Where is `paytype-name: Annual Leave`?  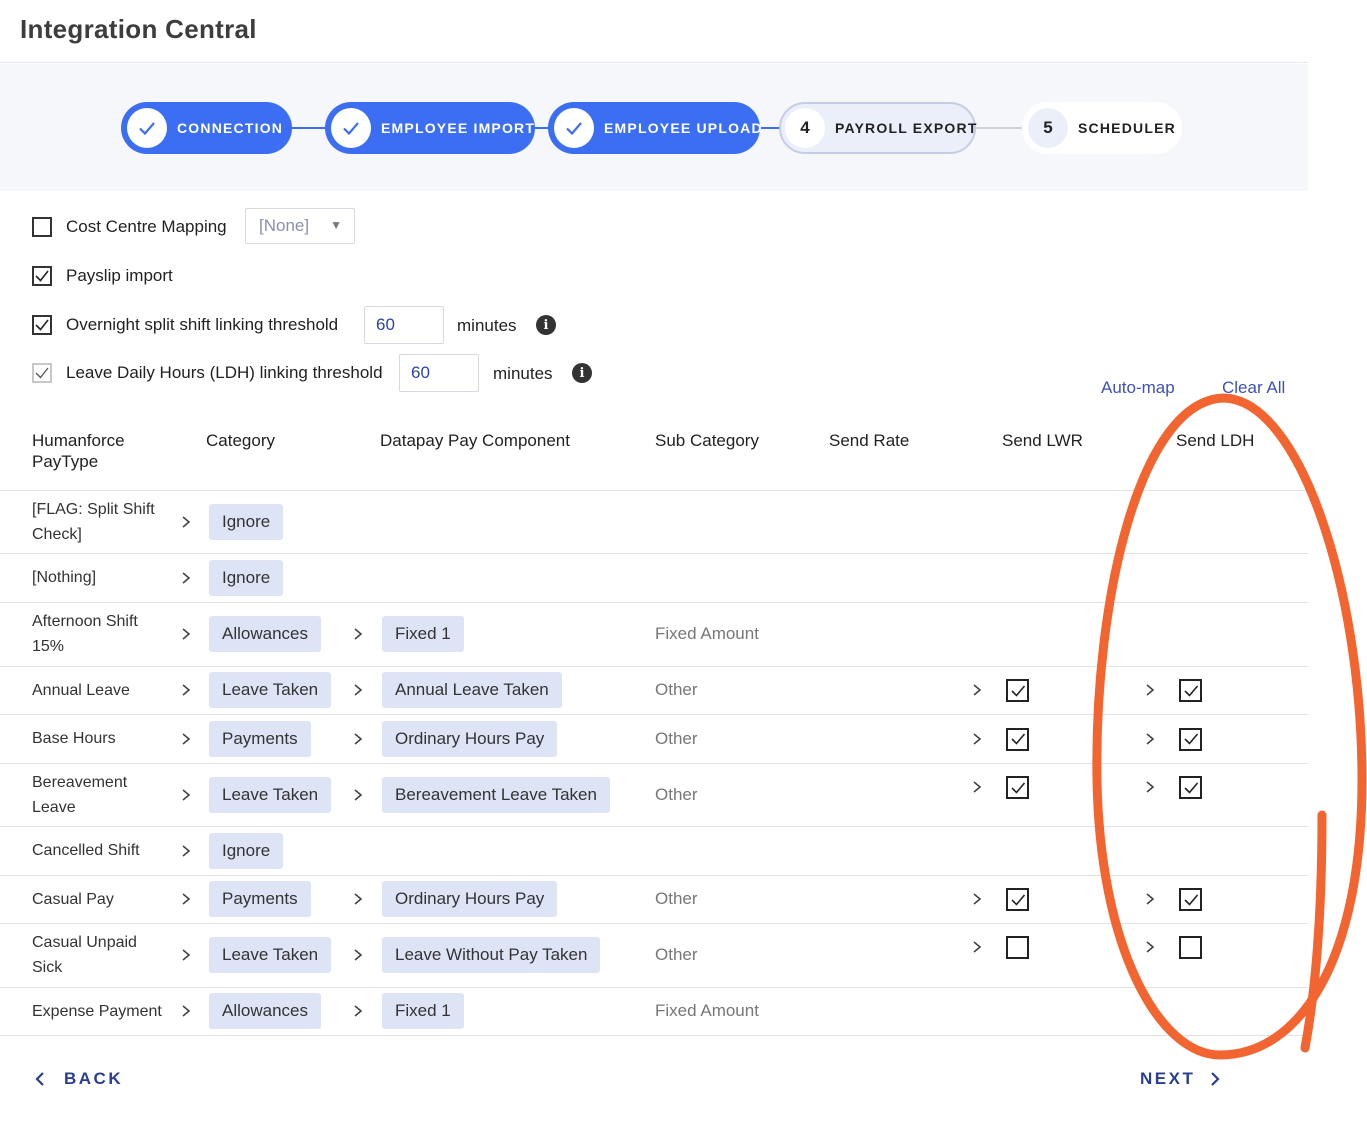
paytype-name: Annual Leave is located at coordinates (81, 690).